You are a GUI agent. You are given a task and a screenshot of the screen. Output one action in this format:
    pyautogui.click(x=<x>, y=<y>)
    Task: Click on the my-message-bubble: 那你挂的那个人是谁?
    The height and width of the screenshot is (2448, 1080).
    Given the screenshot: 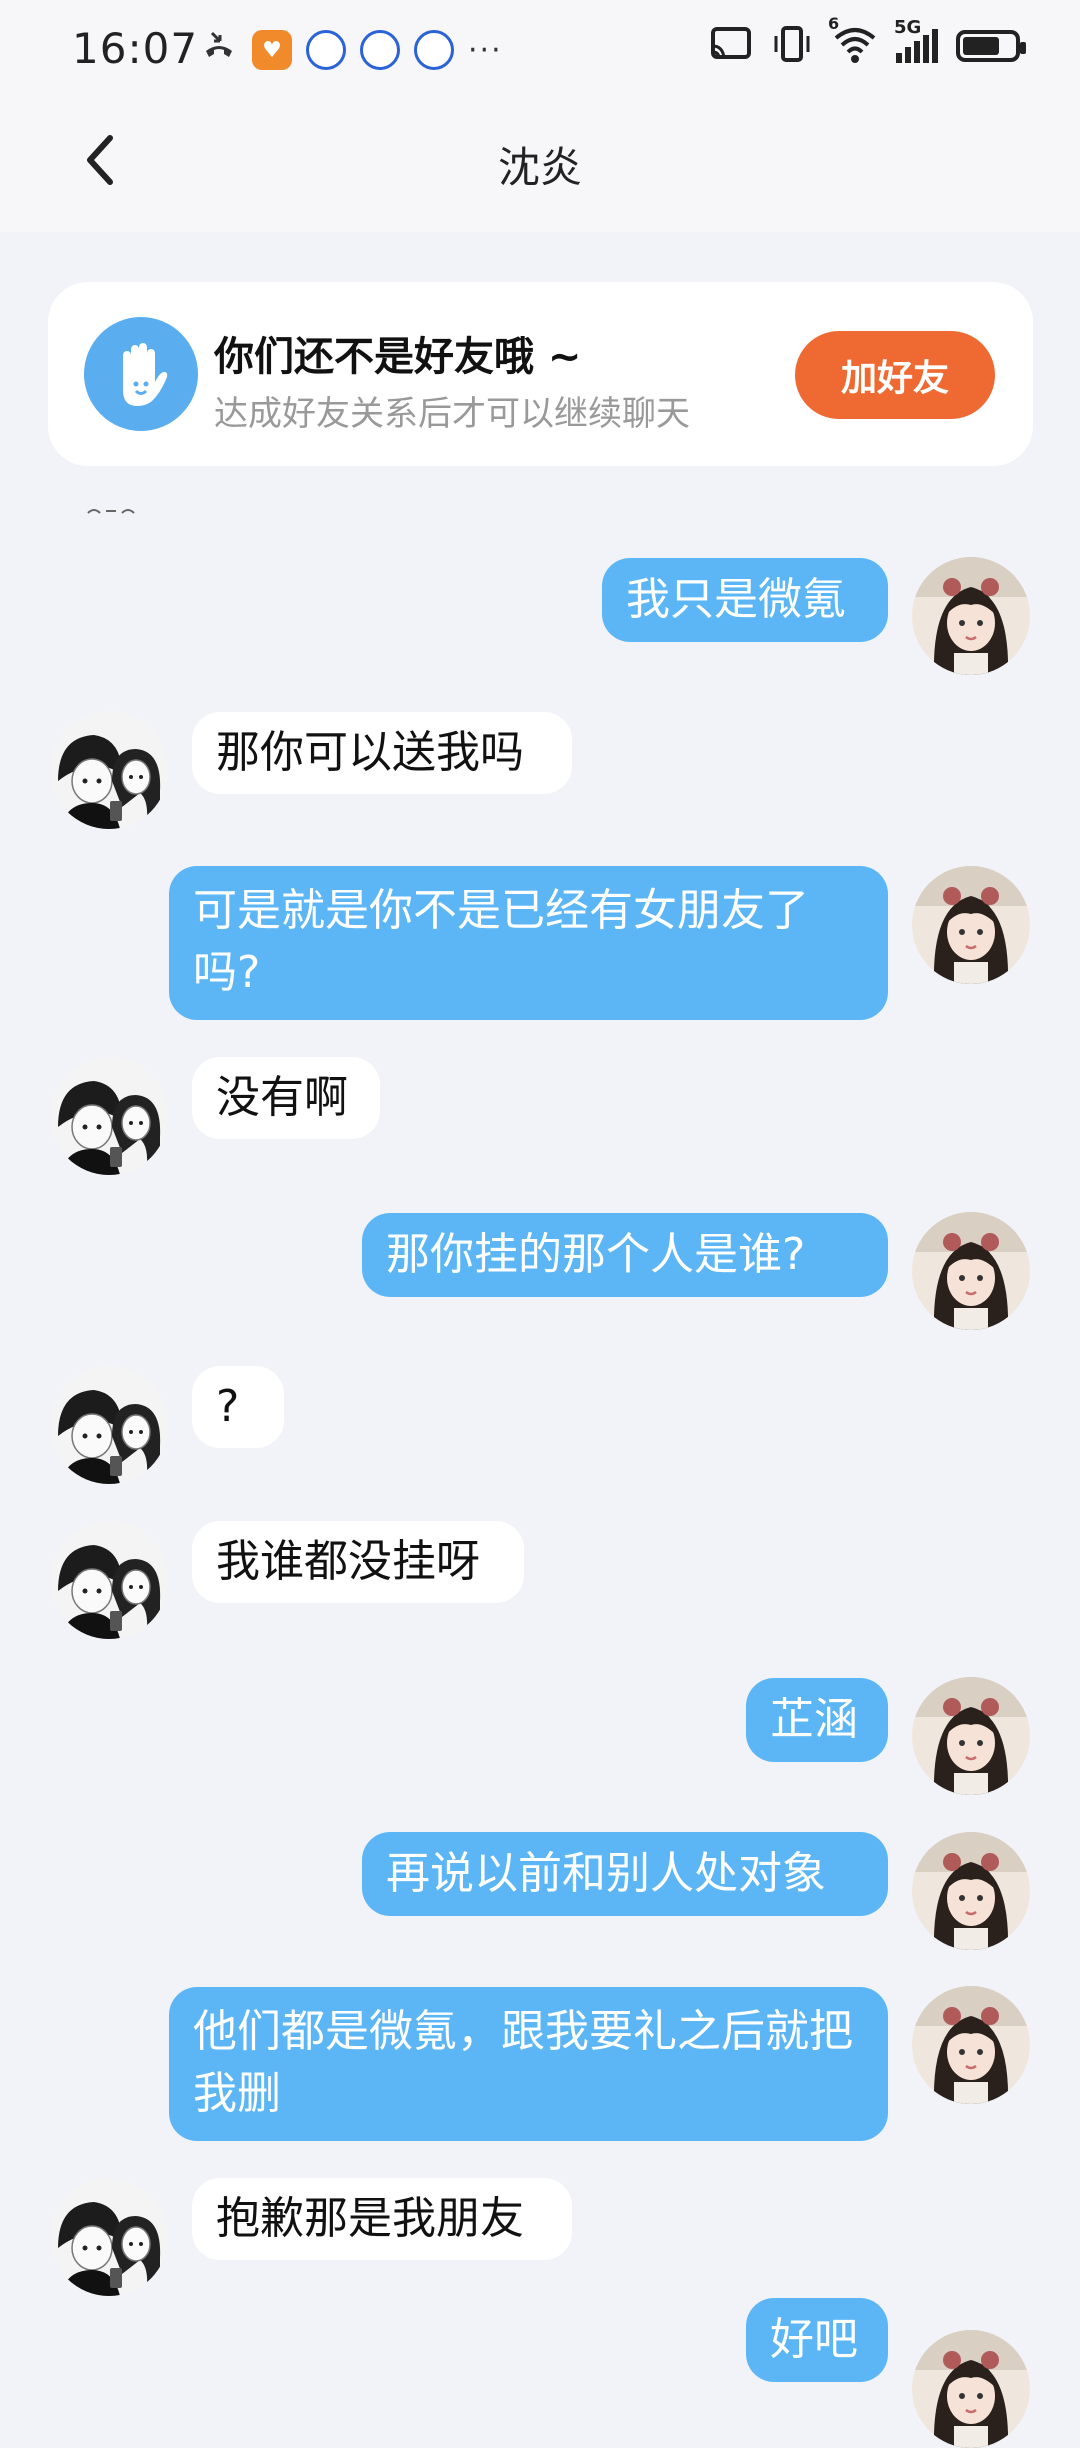 What is the action you would take?
    pyautogui.click(x=625, y=1255)
    